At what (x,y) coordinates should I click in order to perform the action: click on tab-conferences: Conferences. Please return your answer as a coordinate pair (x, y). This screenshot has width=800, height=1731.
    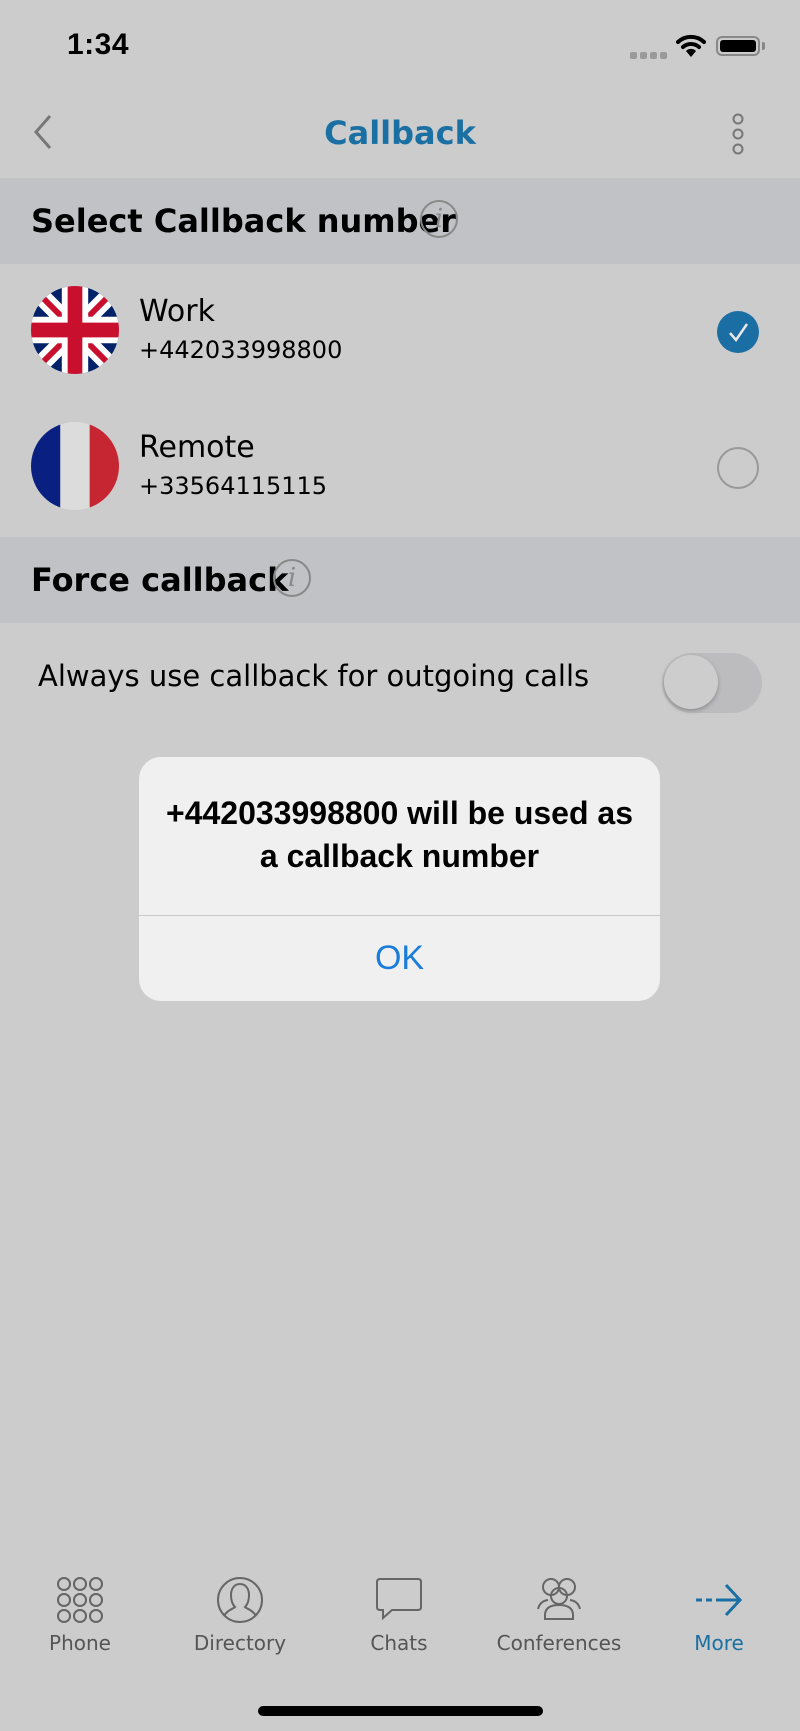
    Looking at the image, I should click on (559, 1625).